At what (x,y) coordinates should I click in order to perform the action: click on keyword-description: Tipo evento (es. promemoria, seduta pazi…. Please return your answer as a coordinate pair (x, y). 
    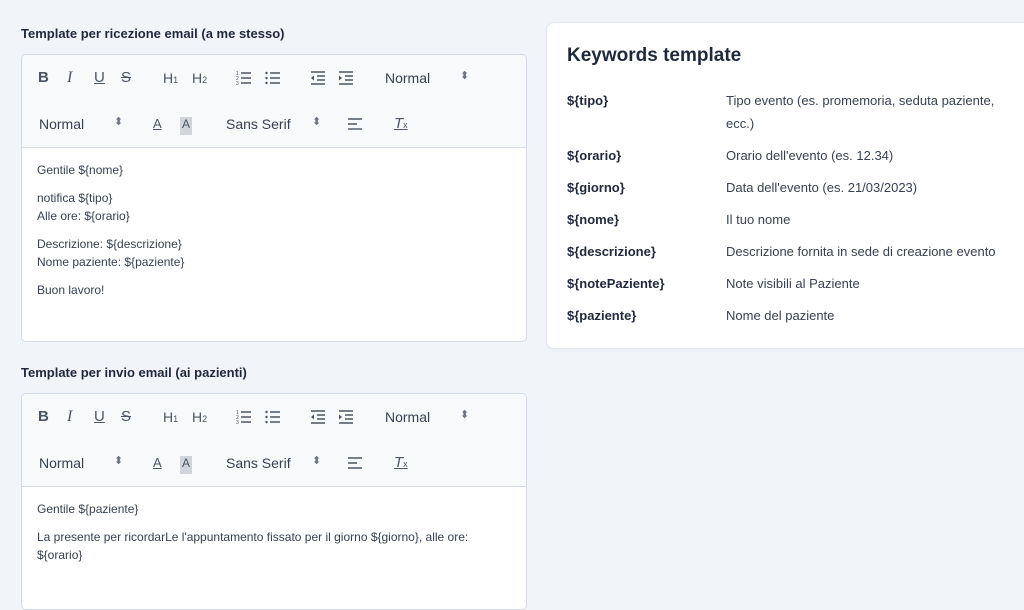
    Looking at the image, I should click on (860, 112).